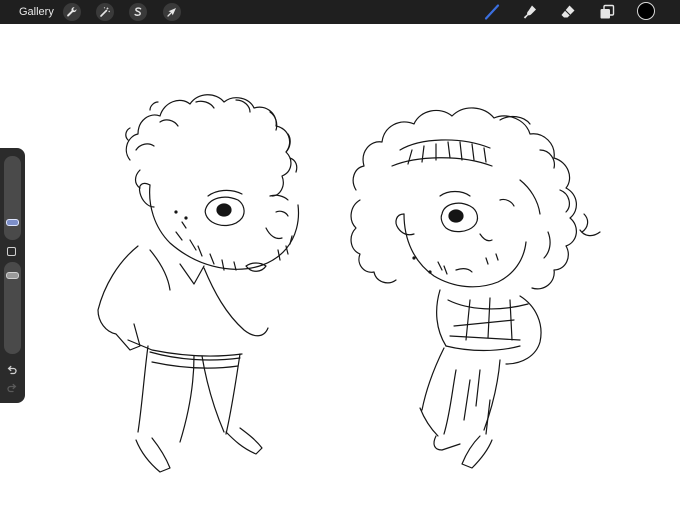 The width and height of the screenshot is (680, 510). I want to click on layers-button, so click(607, 12).